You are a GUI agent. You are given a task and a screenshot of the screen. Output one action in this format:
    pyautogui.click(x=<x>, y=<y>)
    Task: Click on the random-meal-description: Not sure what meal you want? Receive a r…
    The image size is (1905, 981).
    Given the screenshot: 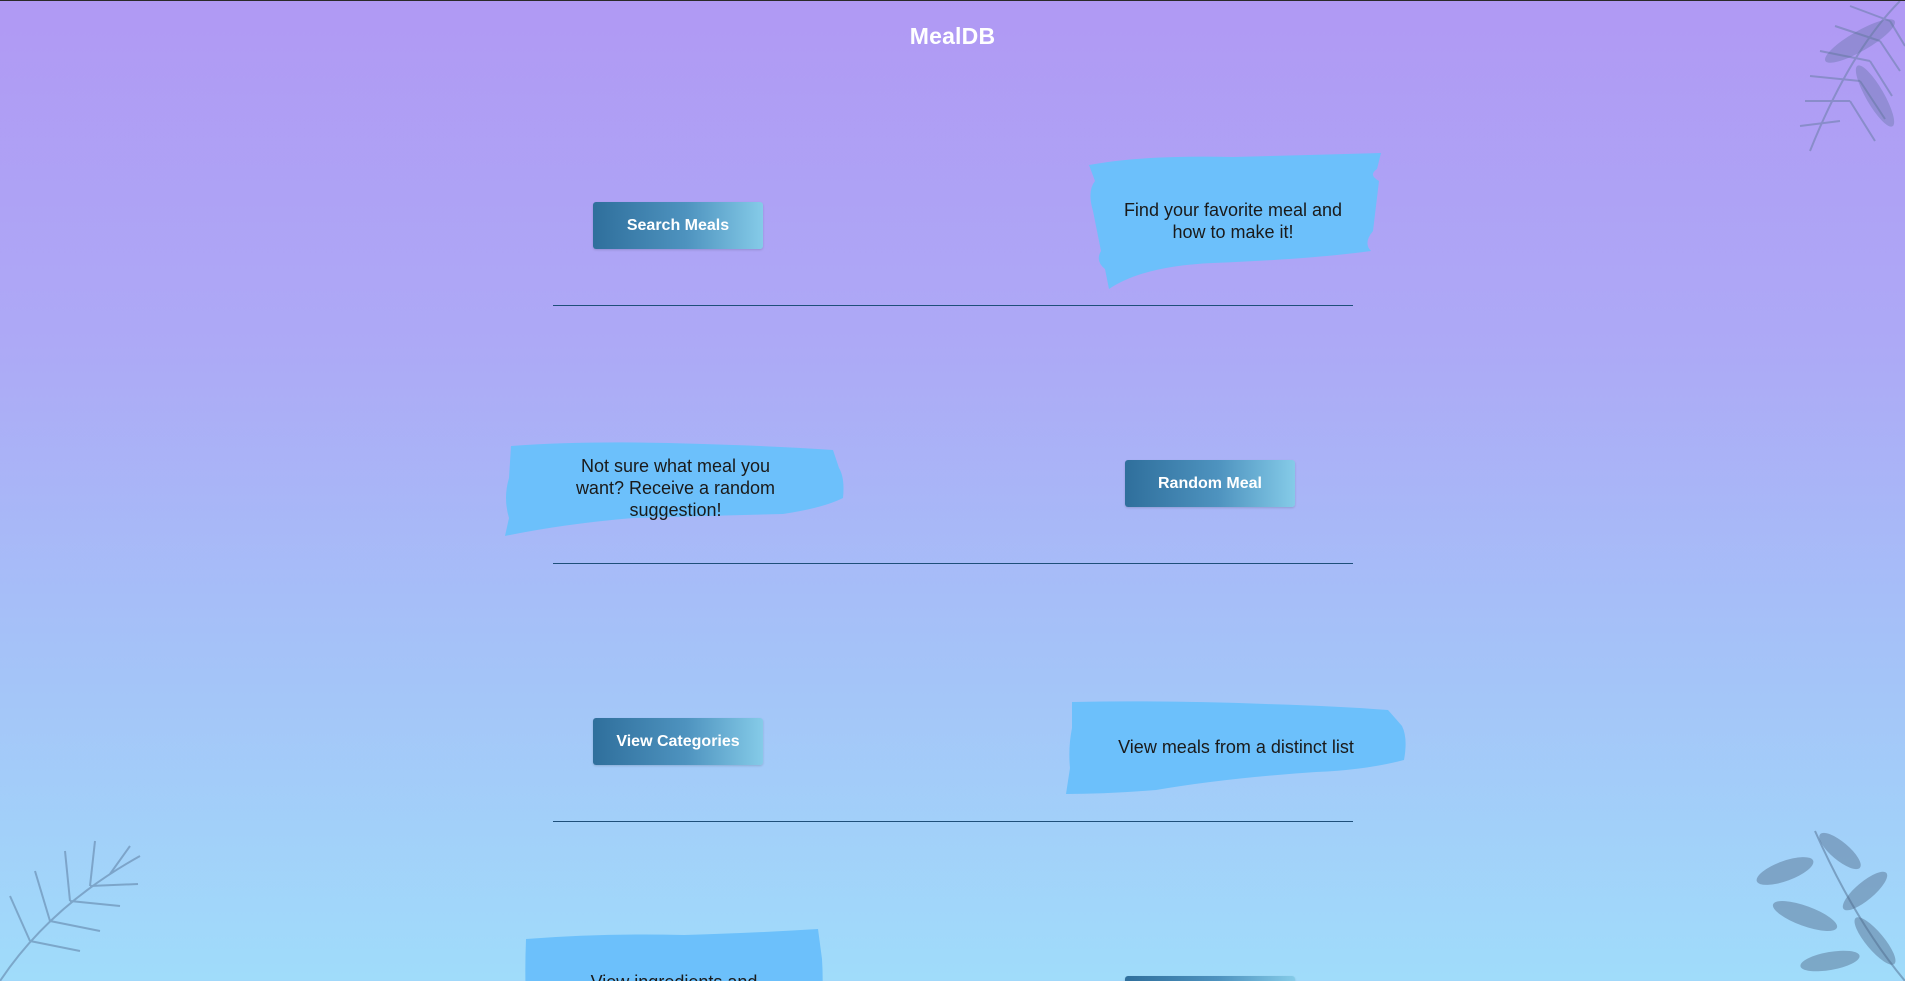 What is the action you would take?
    pyautogui.click(x=675, y=488)
    